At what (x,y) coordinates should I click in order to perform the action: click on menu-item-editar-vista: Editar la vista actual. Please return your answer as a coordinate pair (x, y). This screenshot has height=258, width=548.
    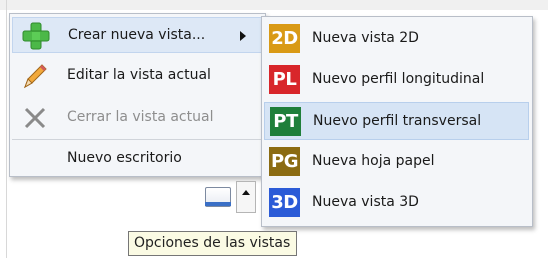
    Looking at the image, I should click on (137, 76).